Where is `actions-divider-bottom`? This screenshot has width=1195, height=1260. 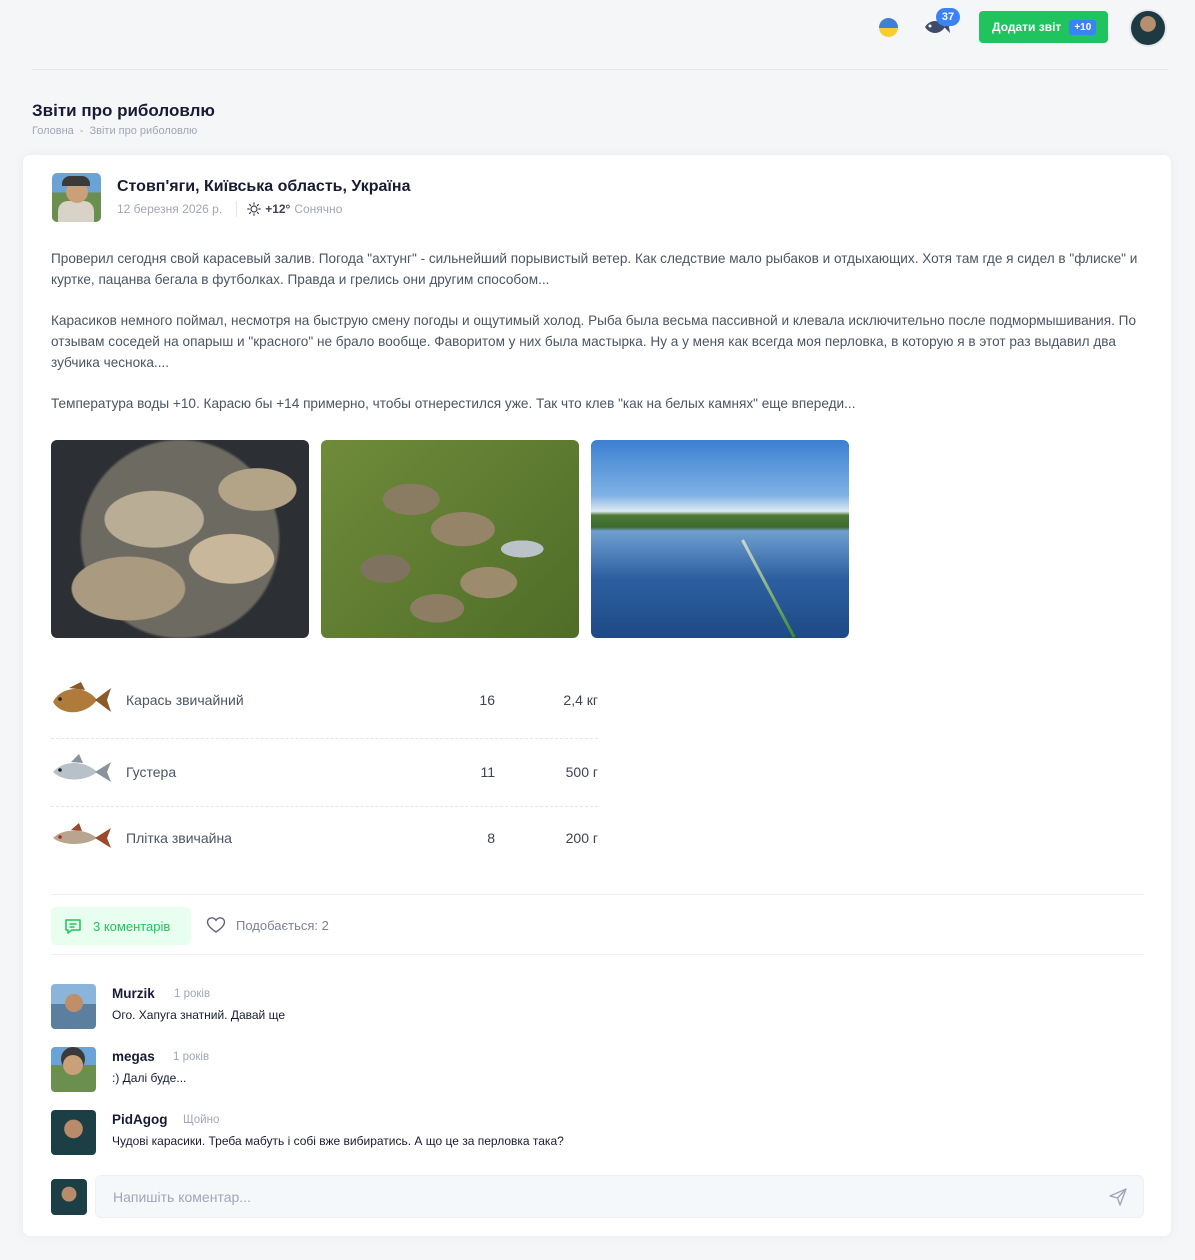
actions-divider-bottom is located at coordinates (597, 954).